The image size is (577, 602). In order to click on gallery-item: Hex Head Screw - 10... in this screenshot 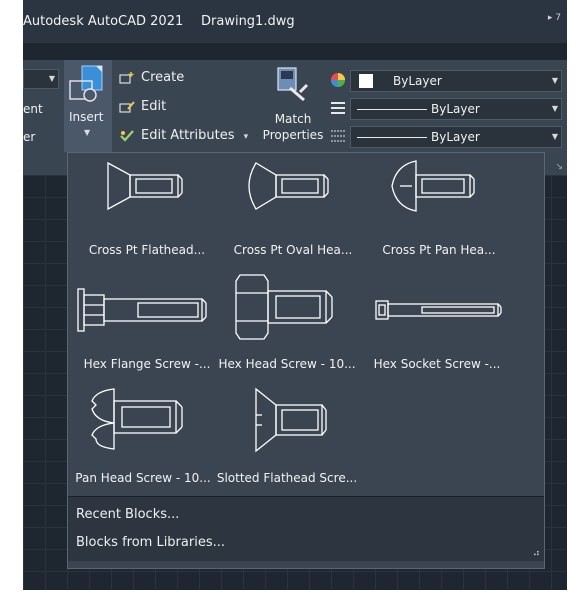, I will do `click(287, 325)`.